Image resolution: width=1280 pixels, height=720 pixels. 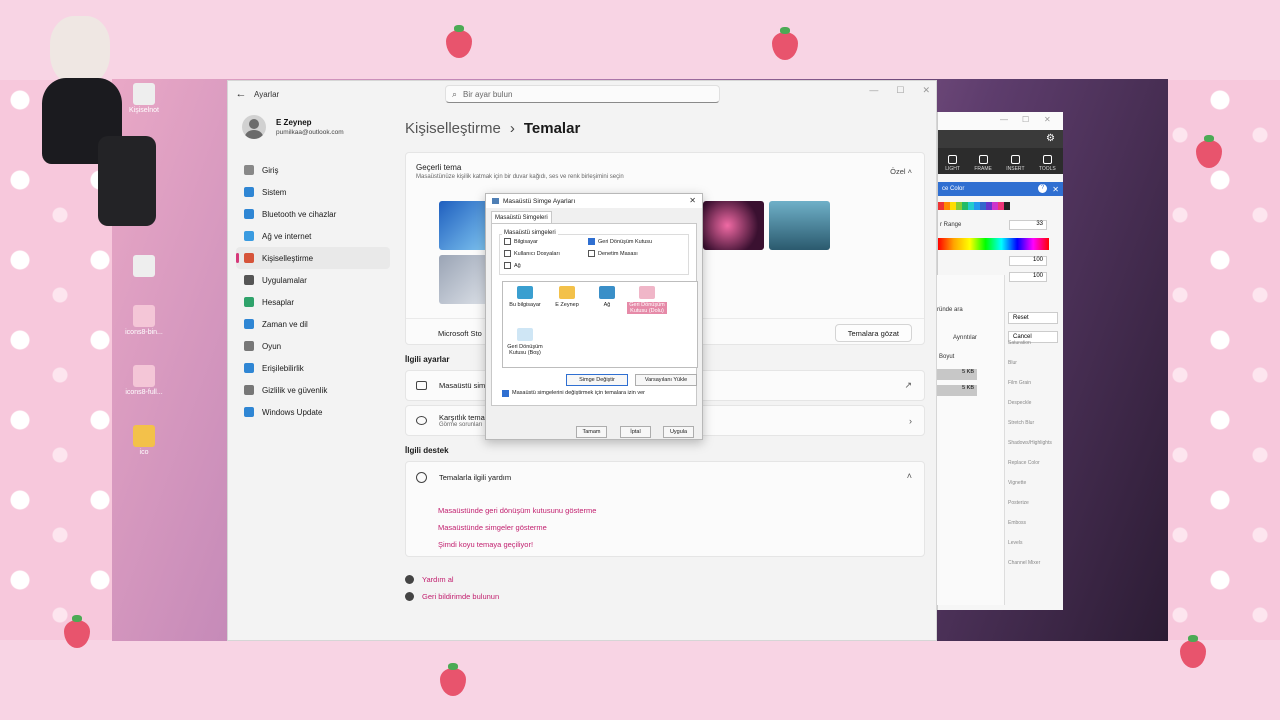 What do you see at coordinates (517, 527) in the screenshot?
I see `help-link: Masaüstünde simgeler gösterme` at bounding box center [517, 527].